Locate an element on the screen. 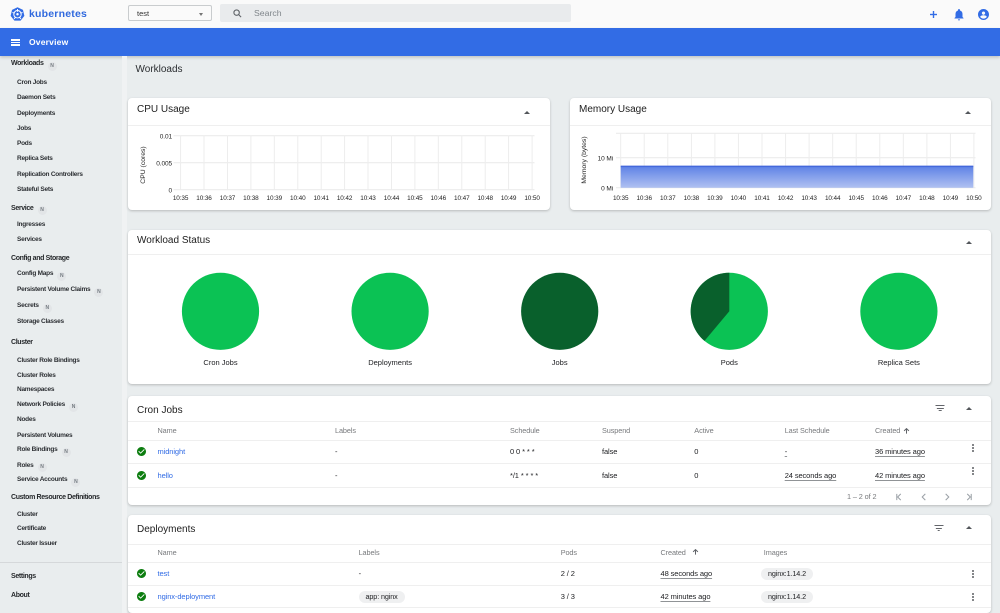  svg-text: 0.005 is located at coordinates (164, 163).